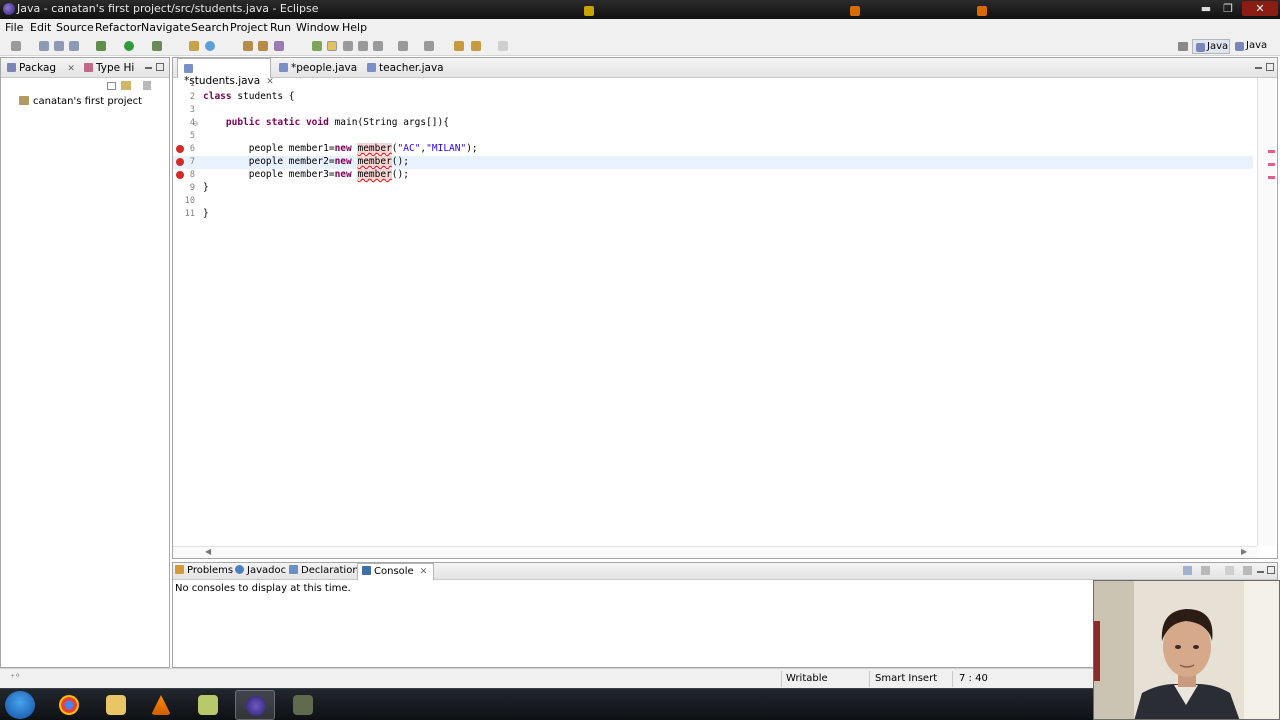 The height and width of the screenshot is (720, 1280). Describe the element at coordinates (137, 86) in the screenshot. I see `package-explorer-toolbar` at that location.